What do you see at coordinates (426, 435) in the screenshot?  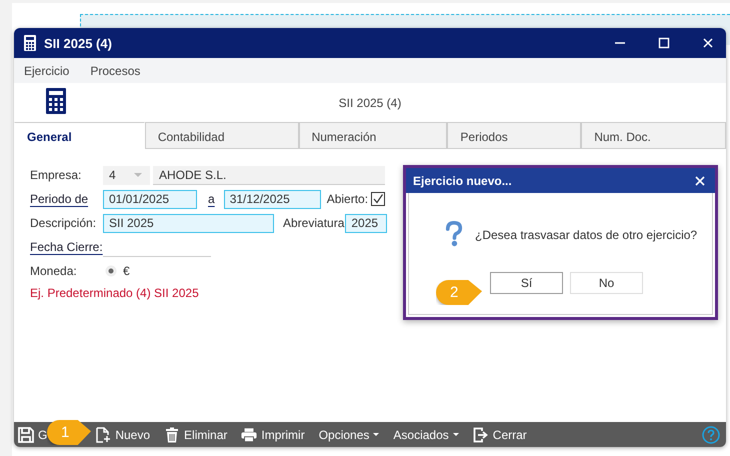 I see `toolbar-button: Asociados` at bounding box center [426, 435].